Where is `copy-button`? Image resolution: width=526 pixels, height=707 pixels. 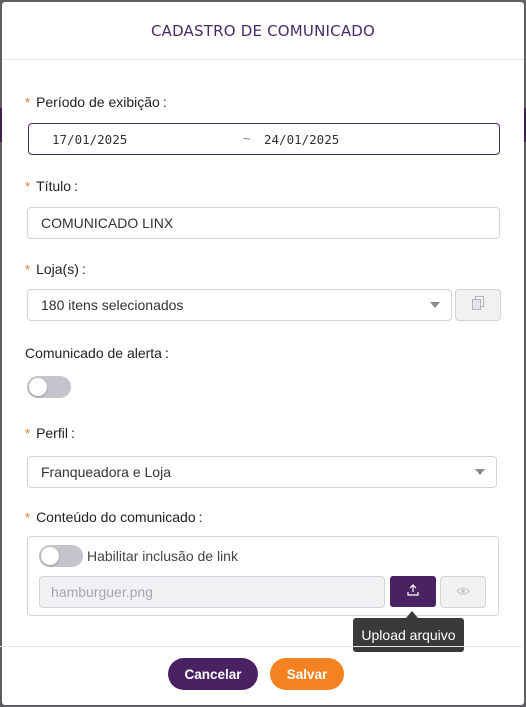
copy-button is located at coordinates (478, 305).